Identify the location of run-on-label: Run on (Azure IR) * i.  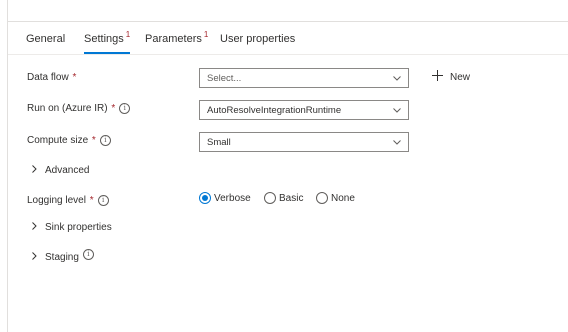
(79, 109).